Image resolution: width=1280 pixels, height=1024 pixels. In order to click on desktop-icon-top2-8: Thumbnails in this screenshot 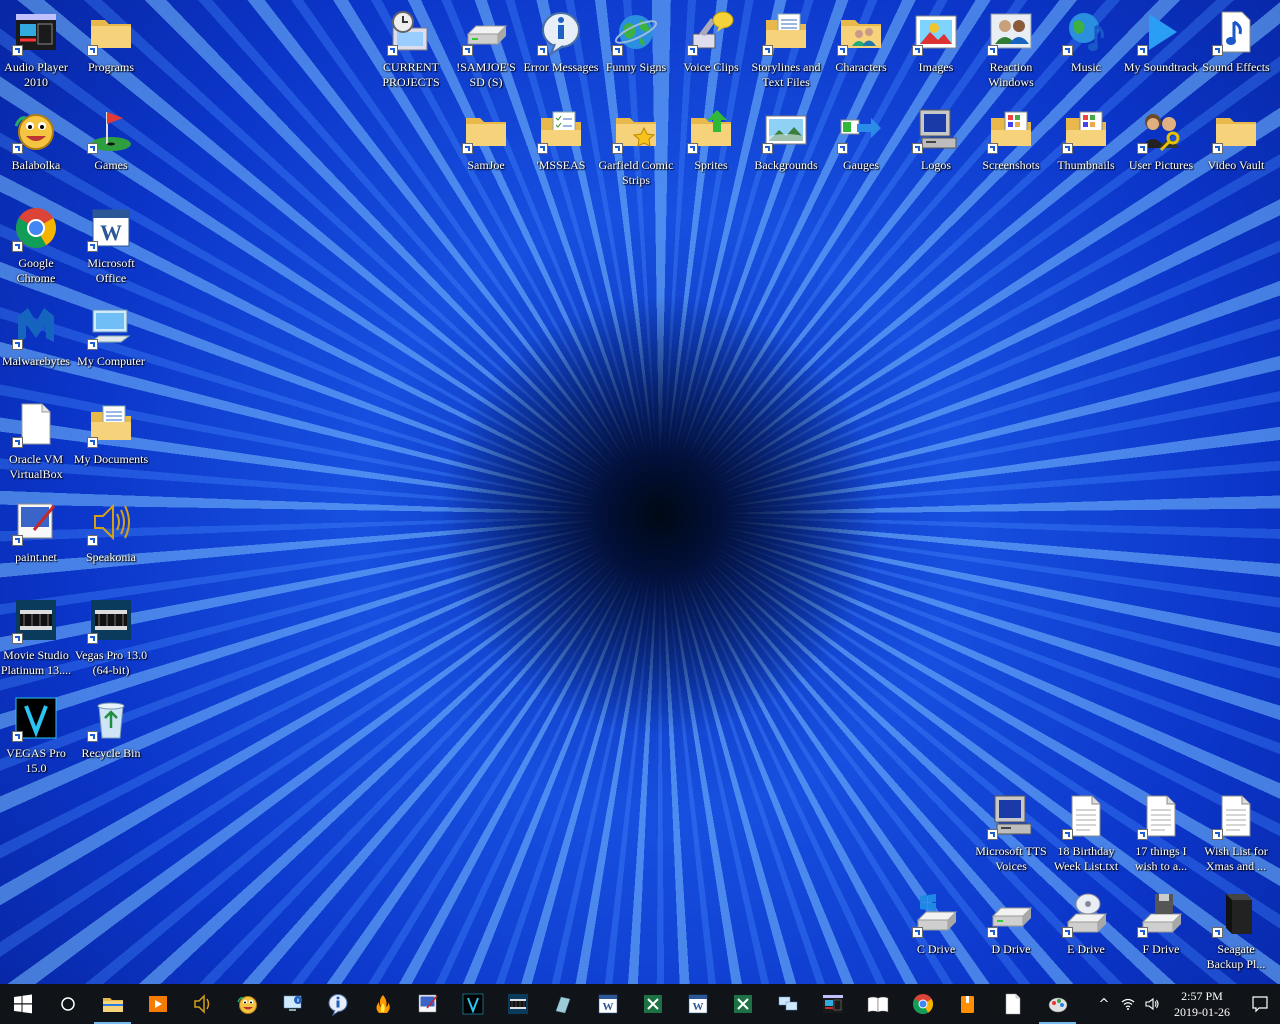, I will do `click(1086, 148)`.